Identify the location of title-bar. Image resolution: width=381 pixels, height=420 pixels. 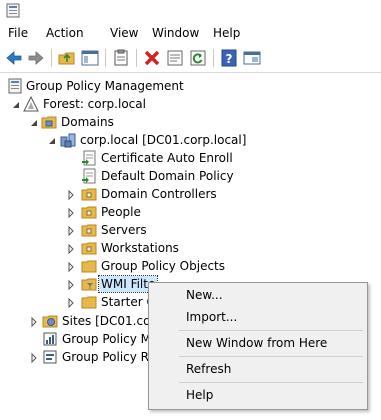
(190, 11).